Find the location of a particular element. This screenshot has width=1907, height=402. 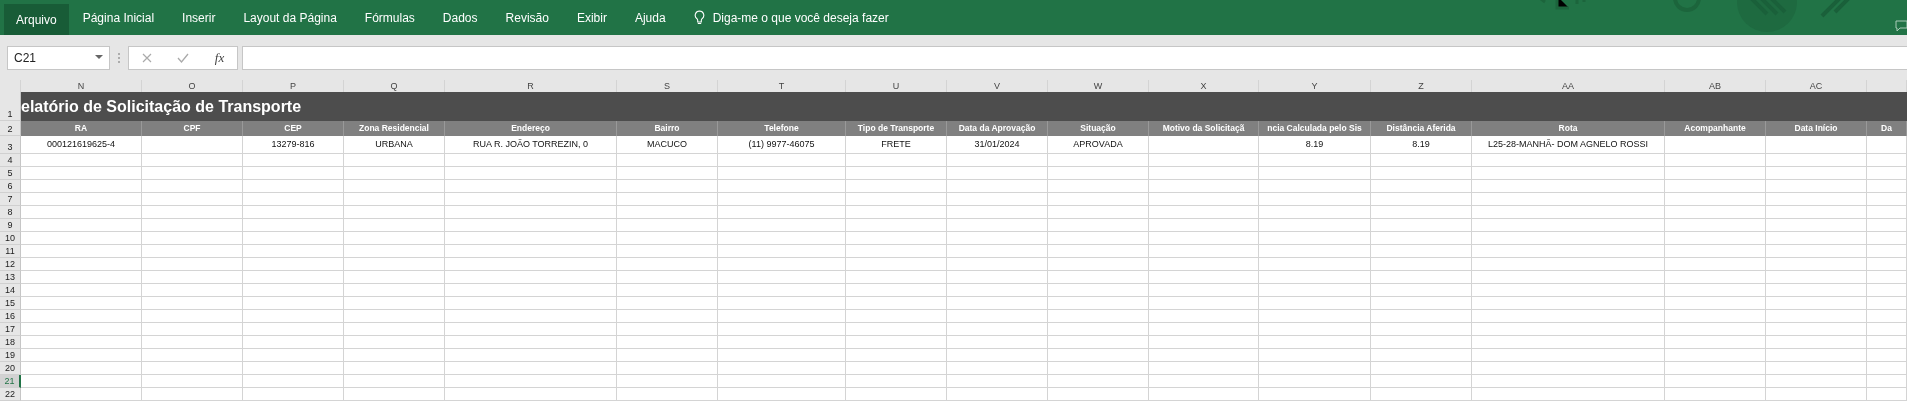

row-number: 13 is located at coordinates (10, 277).